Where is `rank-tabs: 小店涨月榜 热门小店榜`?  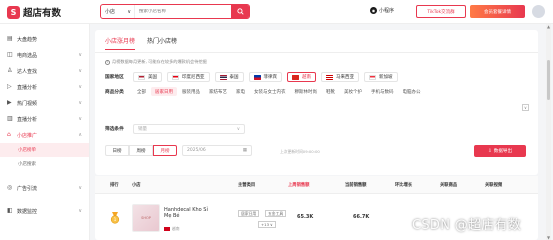 rank-tabs: 小店涨月榜 热门小店榜 is located at coordinates (147, 43).